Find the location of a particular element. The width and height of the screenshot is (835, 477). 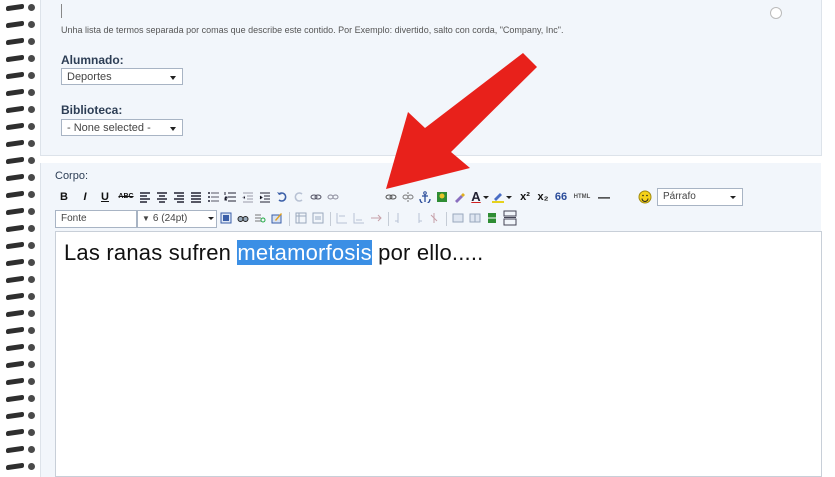

autocomplete-indicator-icon is located at coordinates (776, 13).